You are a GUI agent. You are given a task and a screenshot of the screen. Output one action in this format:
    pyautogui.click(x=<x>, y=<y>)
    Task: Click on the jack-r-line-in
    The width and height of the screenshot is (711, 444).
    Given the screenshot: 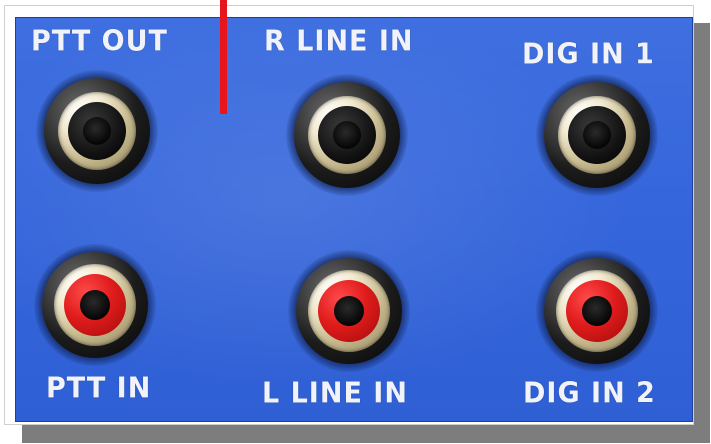 What is the action you would take?
    pyautogui.click(x=347, y=135)
    